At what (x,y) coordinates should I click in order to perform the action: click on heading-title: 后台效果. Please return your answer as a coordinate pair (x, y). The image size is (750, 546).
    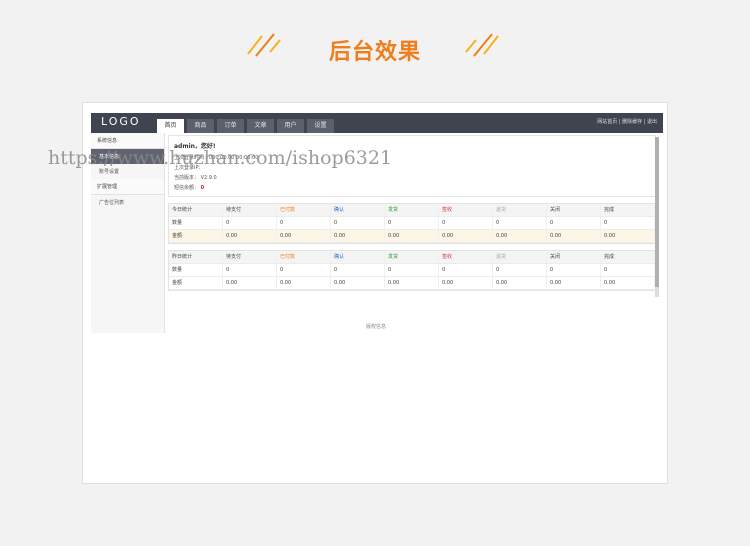
    Looking at the image, I should click on (374, 52).